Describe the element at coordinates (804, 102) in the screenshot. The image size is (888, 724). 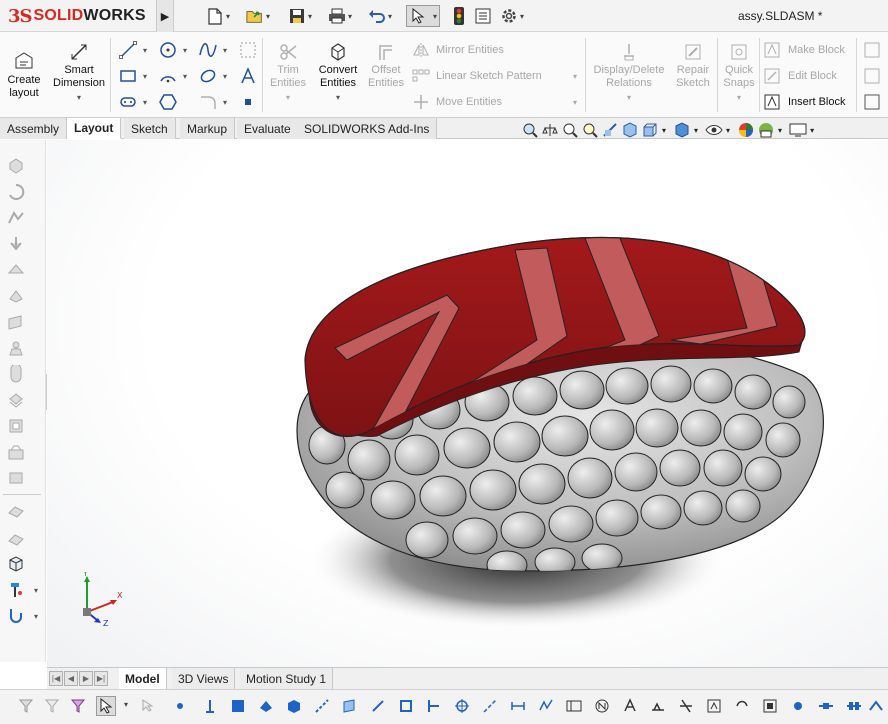
I see `insert-block-button: Insert Block` at that location.